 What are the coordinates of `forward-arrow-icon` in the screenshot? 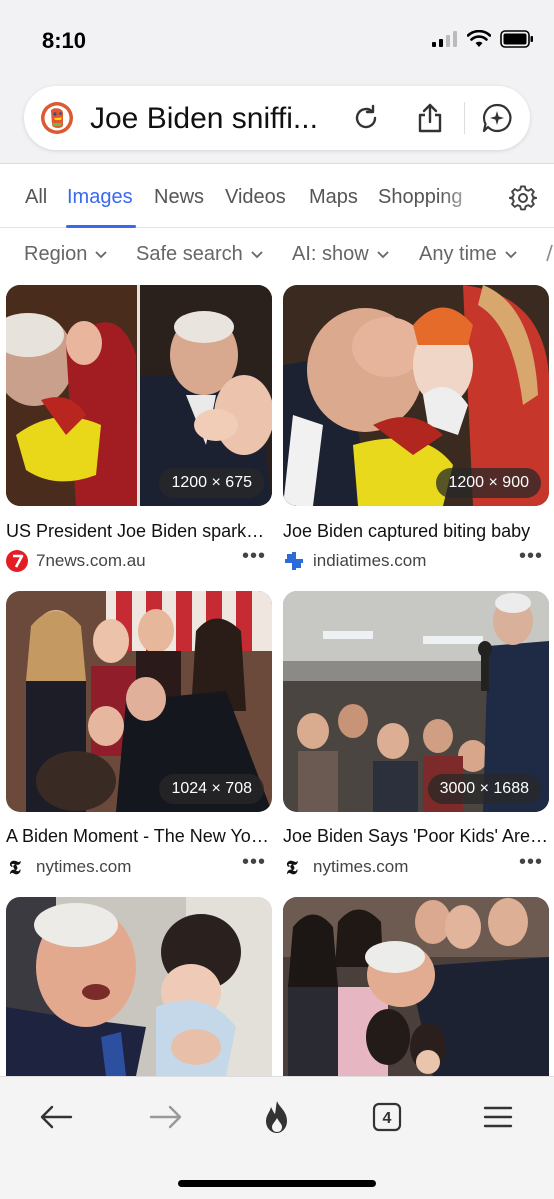 It's located at (166, 1117).